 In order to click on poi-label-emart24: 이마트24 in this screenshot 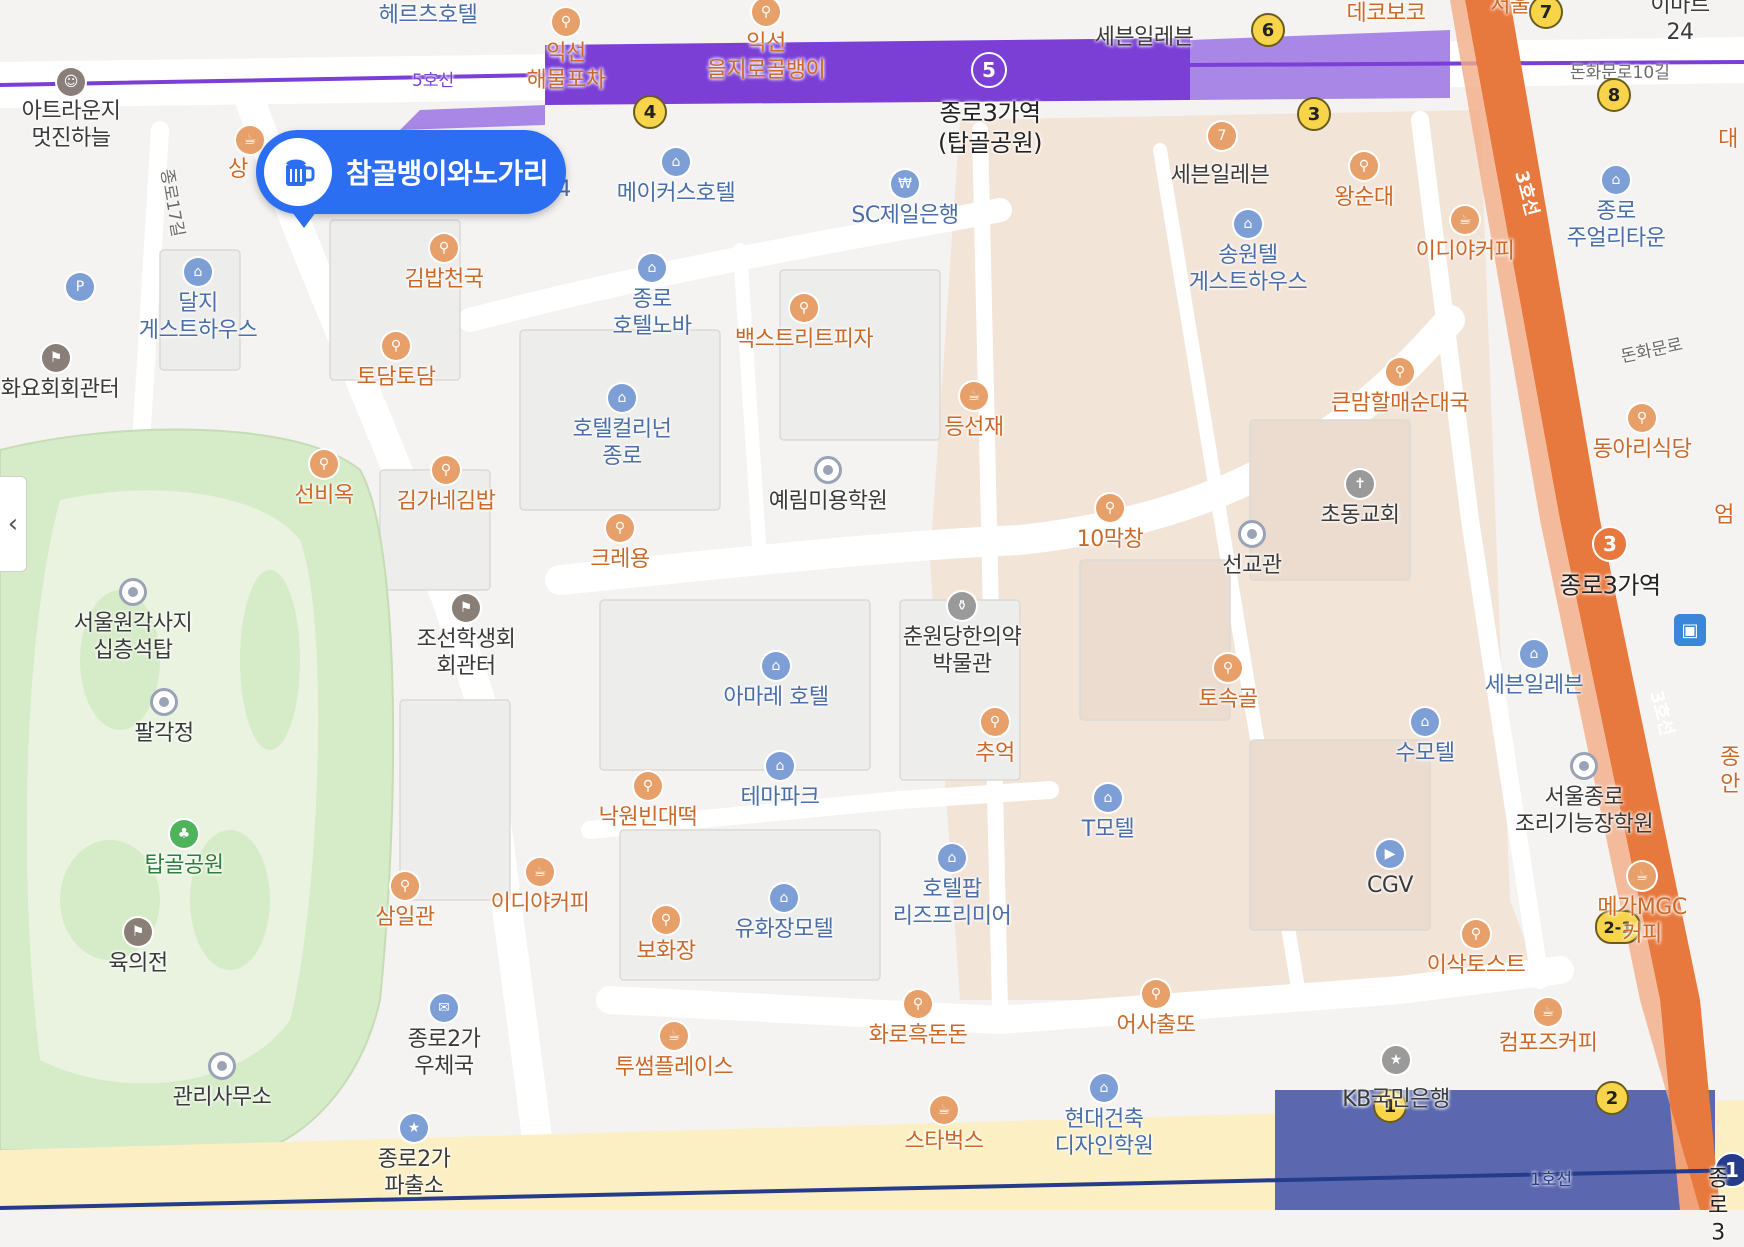, I will do `click(1680, 23)`.